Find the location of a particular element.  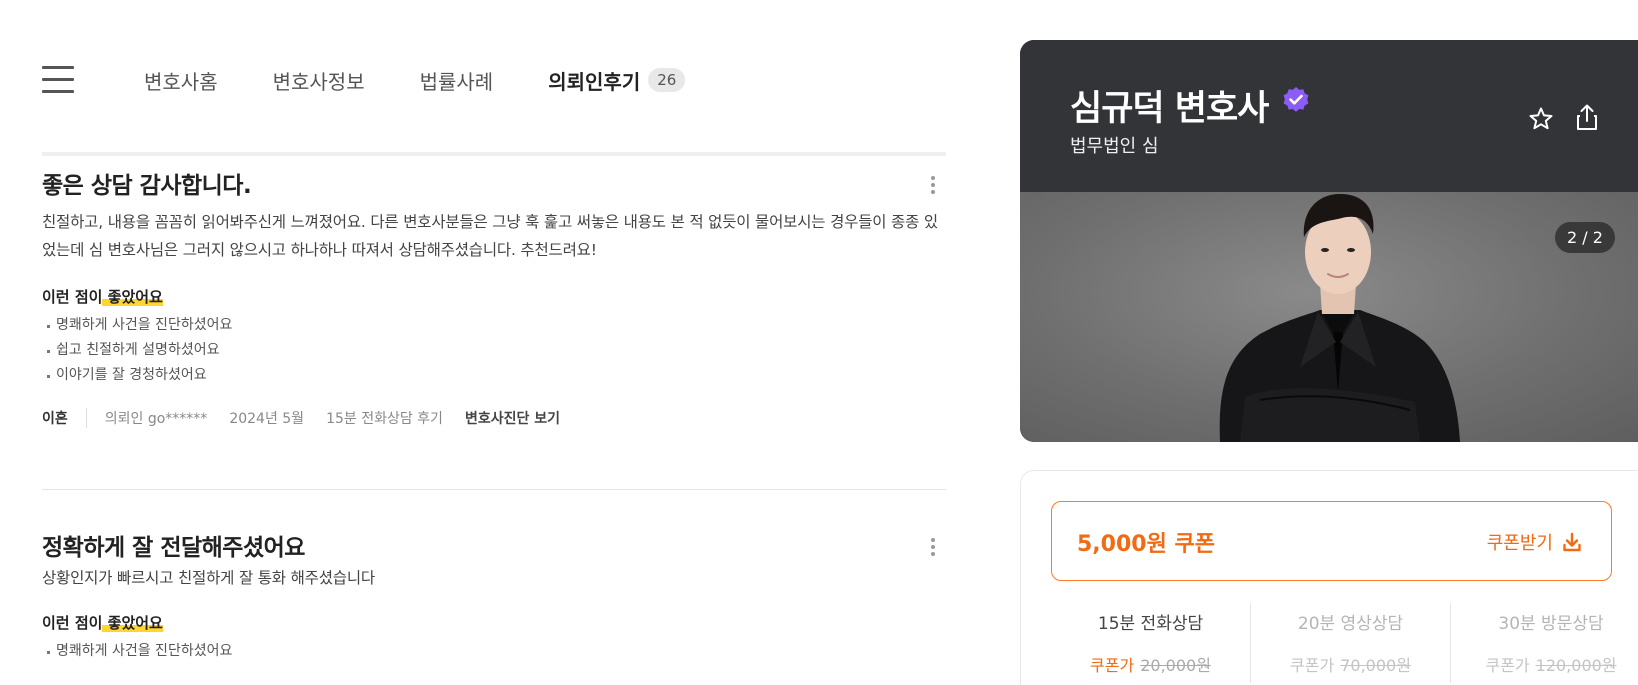

star-icon is located at coordinates (1541, 119).